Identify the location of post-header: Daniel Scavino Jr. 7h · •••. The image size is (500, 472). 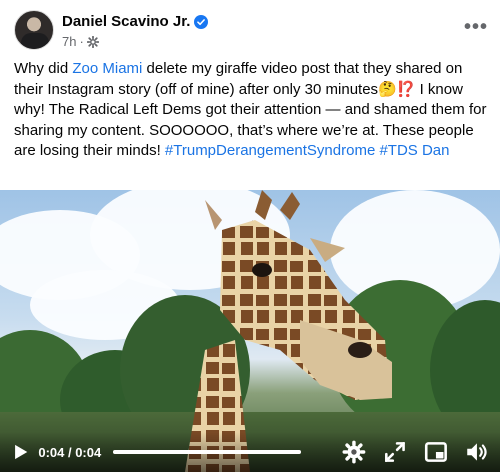
(251, 32).